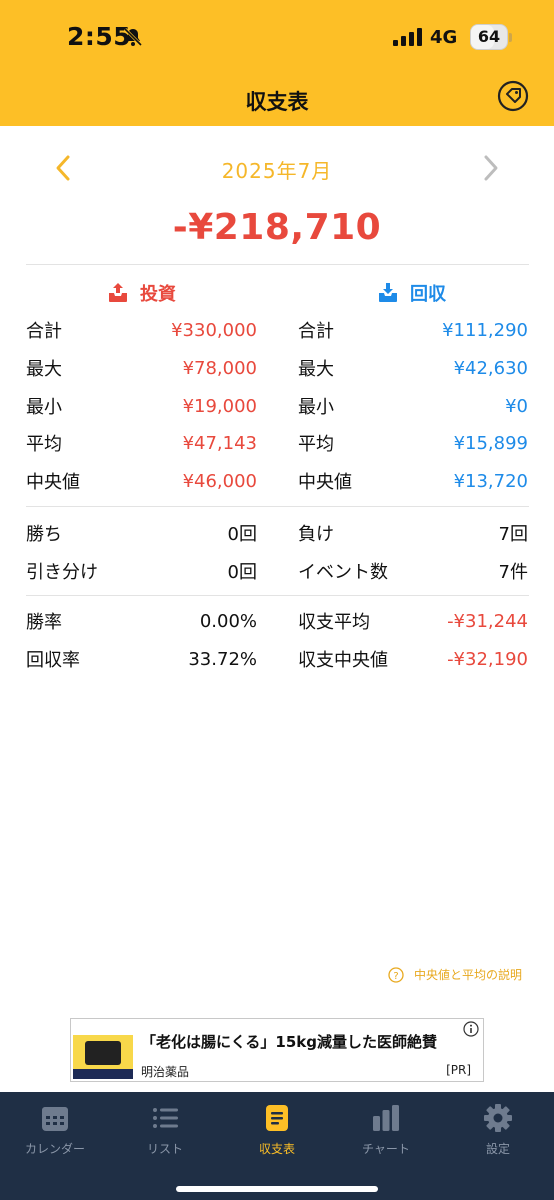 This screenshot has height=1200, width=554. What do you see at coordinates (228, 621) in the screenshot?
I see `stat-value: 0.00%` at bounding box center [228, 621].